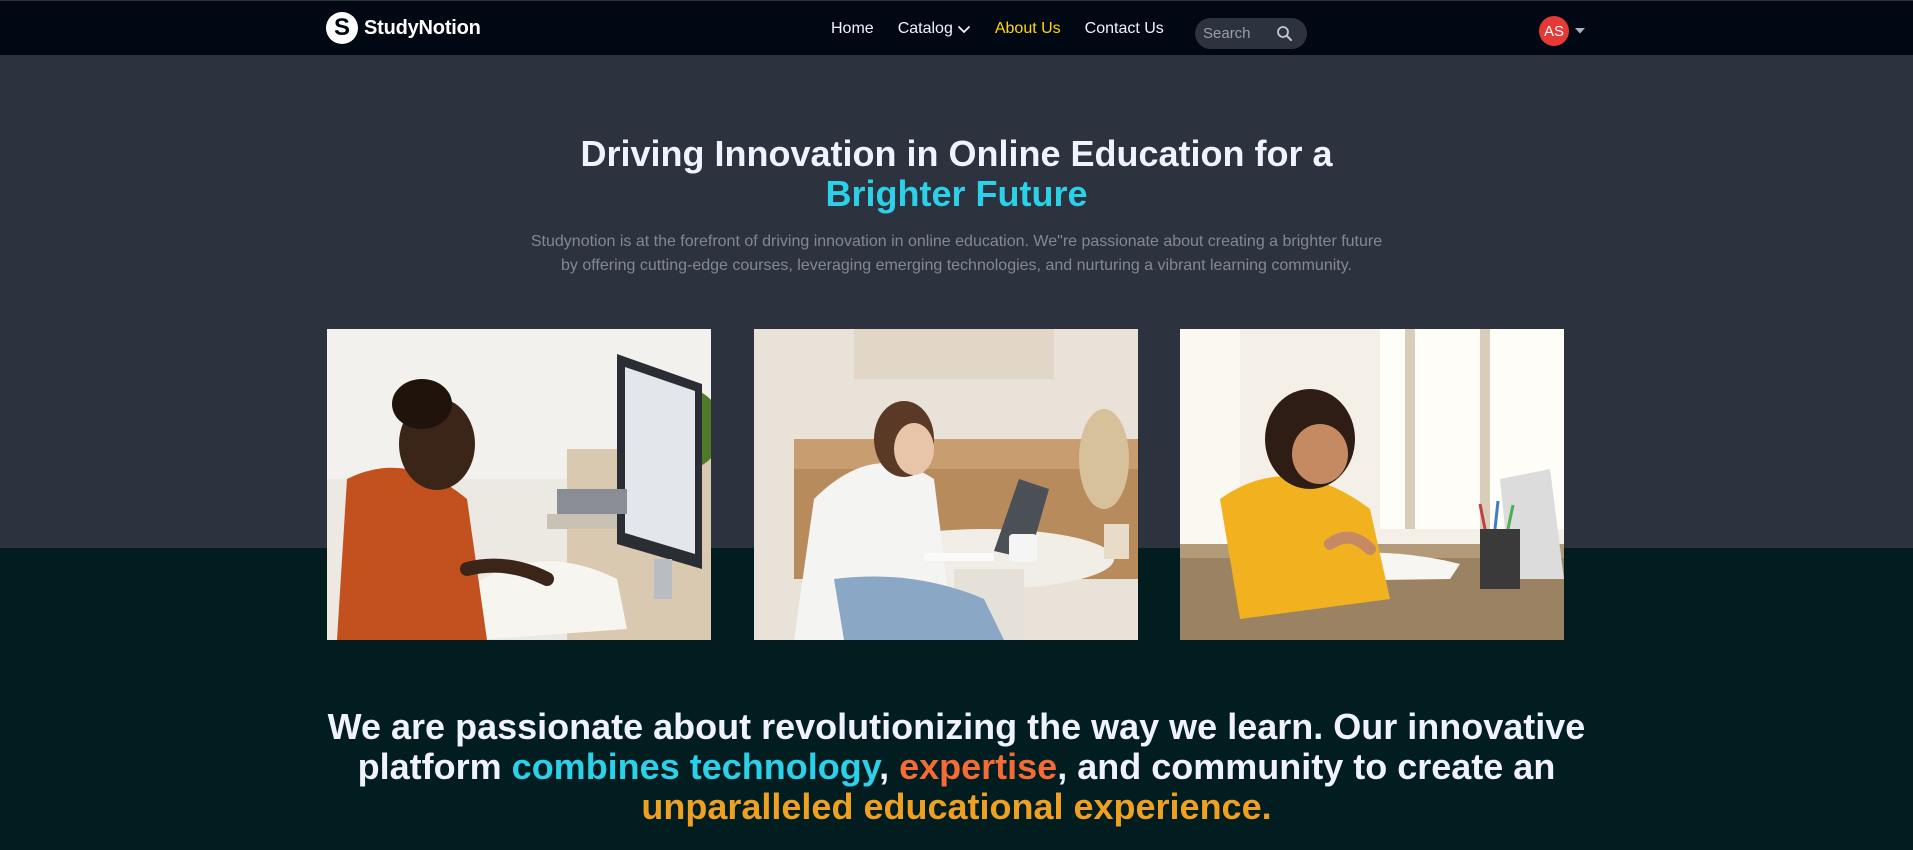 This screenshot has height=850, width=1913. Describe the element at coordinates (1284, 33) in the screenshot. I see `search-icon` at that location.